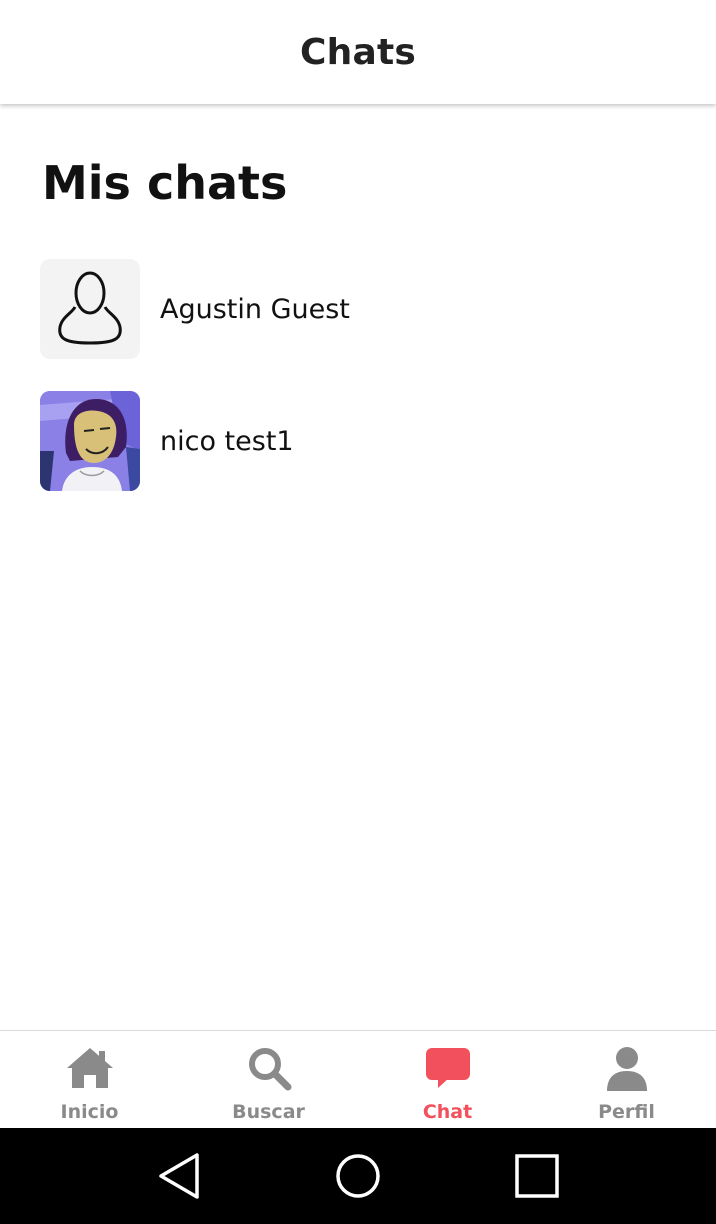 This screenshot has width=716, height=1224. What do you see at coordinates (448, 1068) in the screenshot?
I see `chat-bubble-icon` at bounding box center [448, 1068].